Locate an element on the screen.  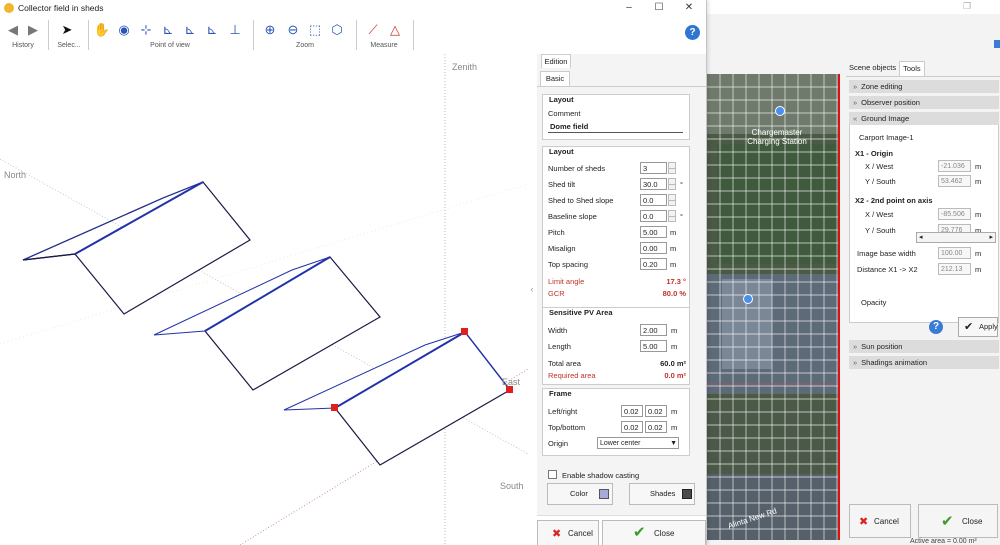
right-margin-field: 0.02 is located at coordinates (656, 411).